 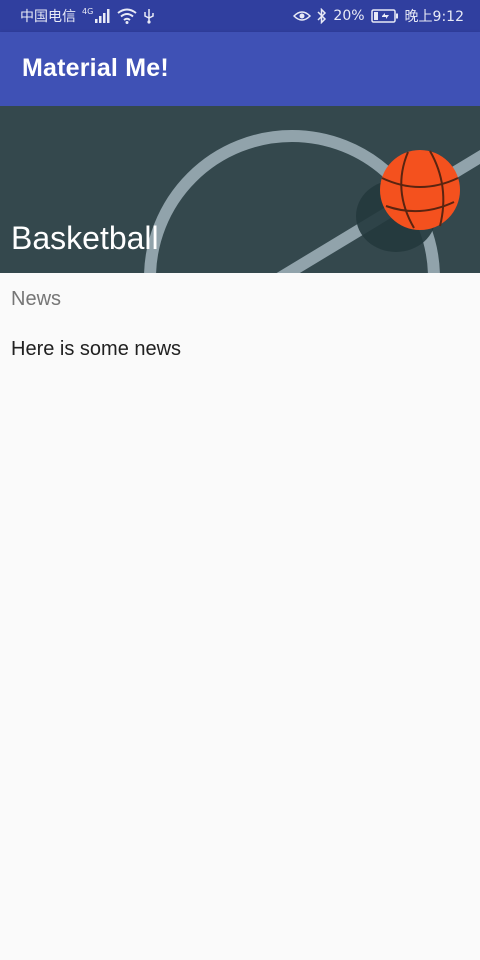 I want to click on app-title: Material Me!, so click(x=95, y=68).